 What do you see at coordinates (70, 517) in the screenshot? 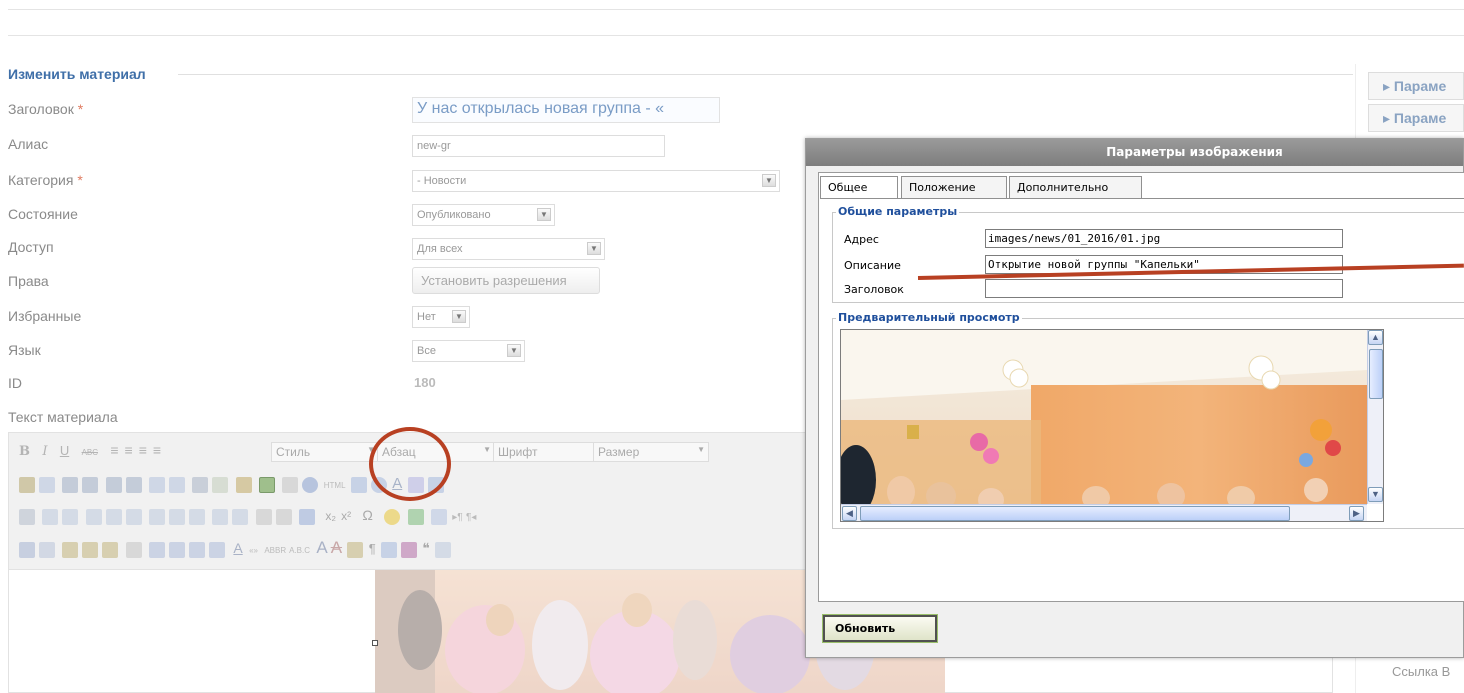
I see `table-props-icon` at bounding box center [70, 517].